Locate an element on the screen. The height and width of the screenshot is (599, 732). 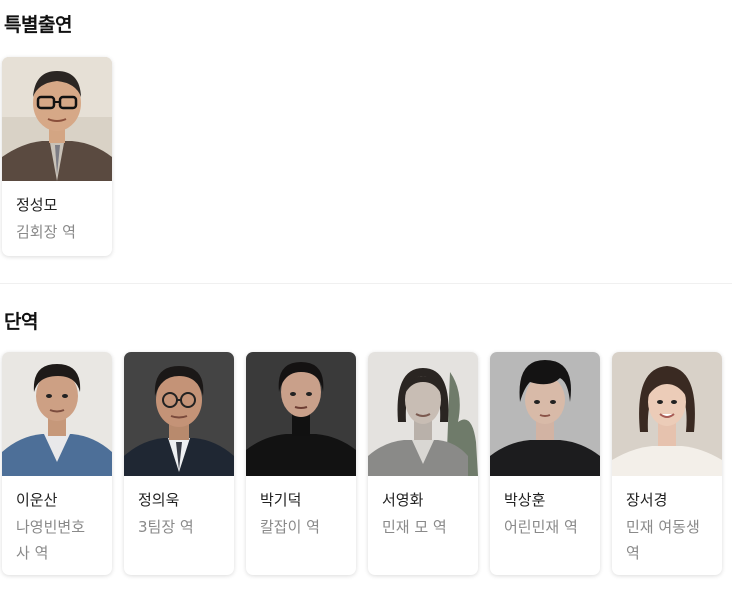
cast-card-jang-seokyung: 장서경 민재 여동생 역 is located at coordinates (667, 463).